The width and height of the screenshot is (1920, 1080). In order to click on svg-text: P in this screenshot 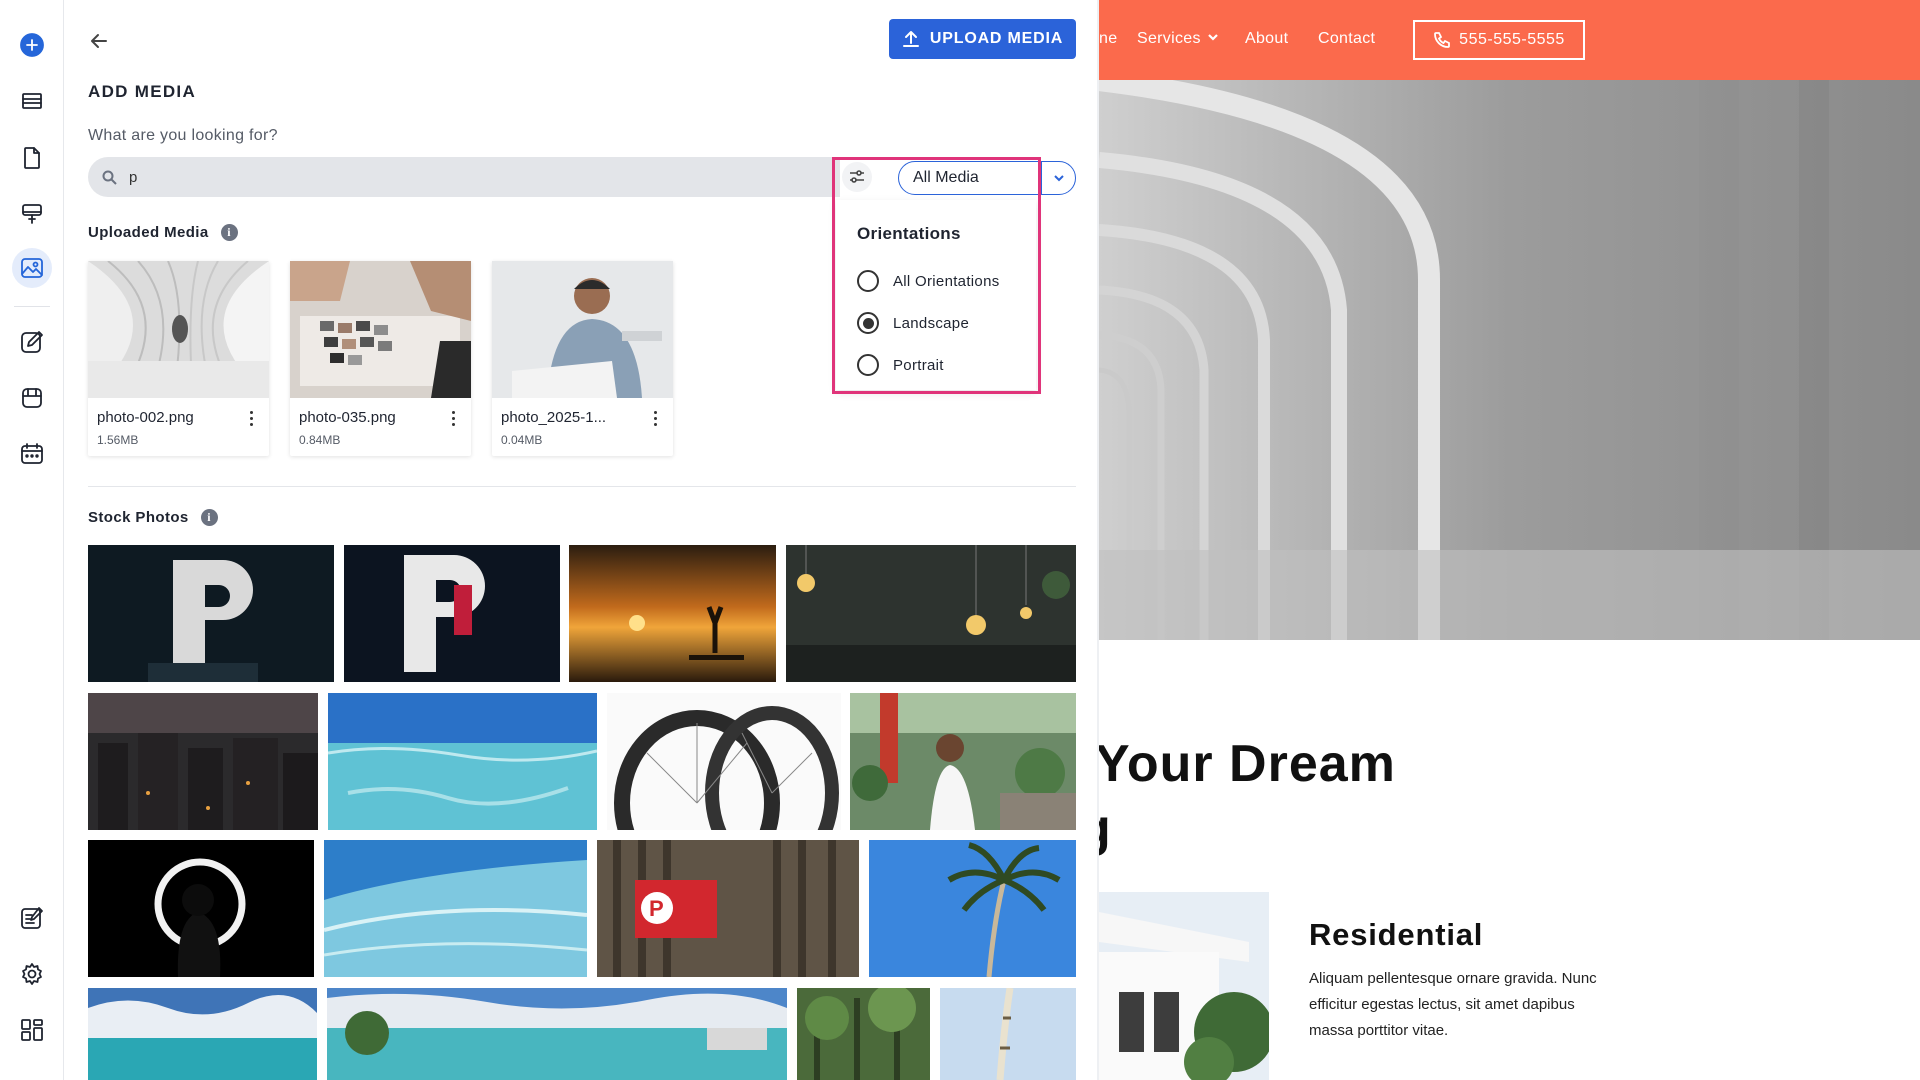, I will do `click(656, 908)`.